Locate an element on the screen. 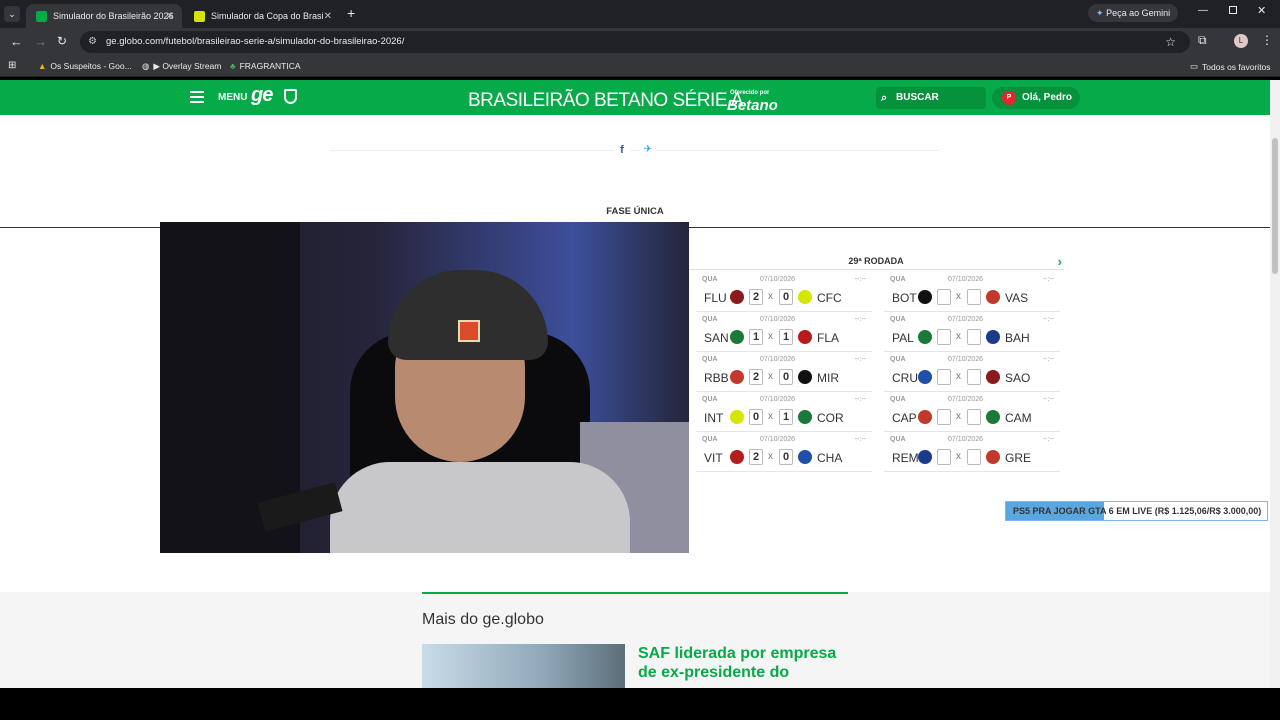  bookmark-star-icon: ☆ is located at coordinates (1170, 42).